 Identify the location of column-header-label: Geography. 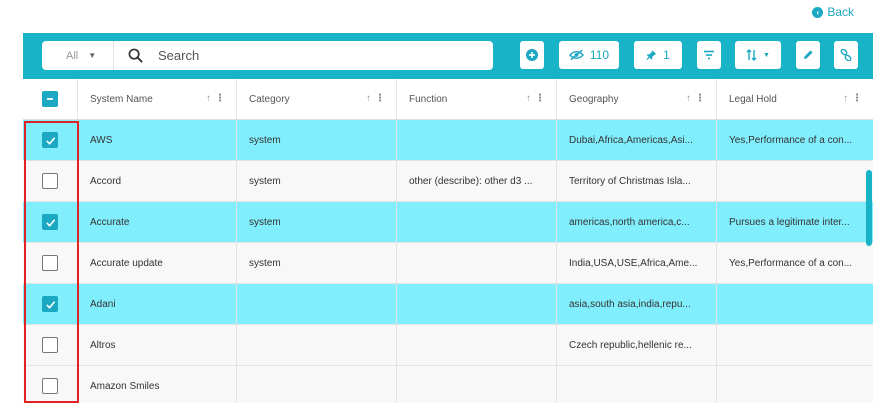
(594, 99).